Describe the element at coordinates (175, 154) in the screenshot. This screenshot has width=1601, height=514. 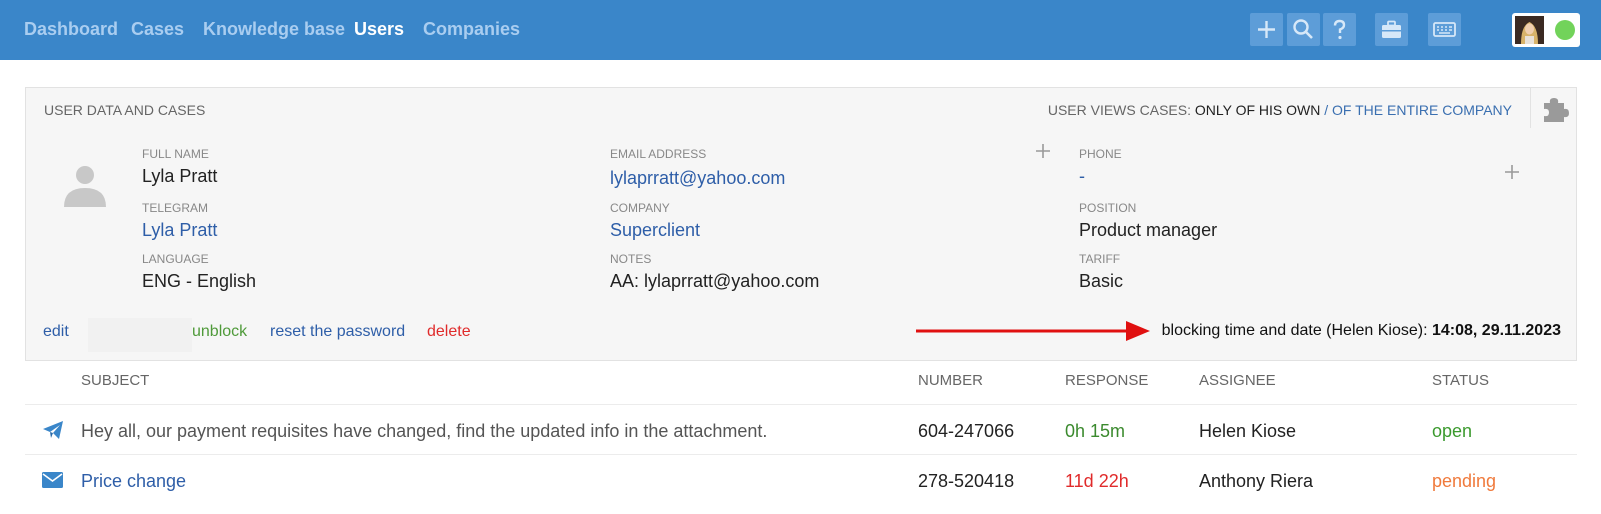
I see `full-name-label: FULL NAME` at that location.